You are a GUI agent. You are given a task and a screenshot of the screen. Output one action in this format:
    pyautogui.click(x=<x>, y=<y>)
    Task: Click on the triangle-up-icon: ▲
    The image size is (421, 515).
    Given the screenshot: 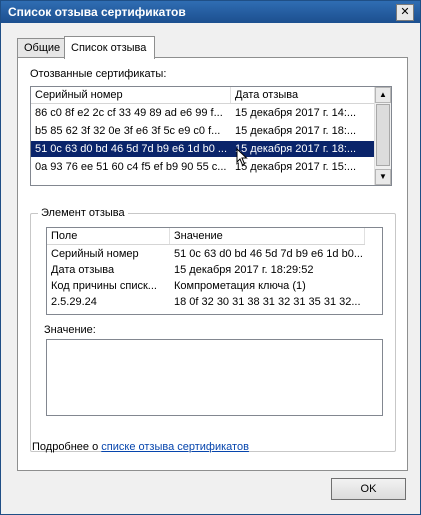 What is the action you would take?
    pyautogui.click(x=383, y=94)
    